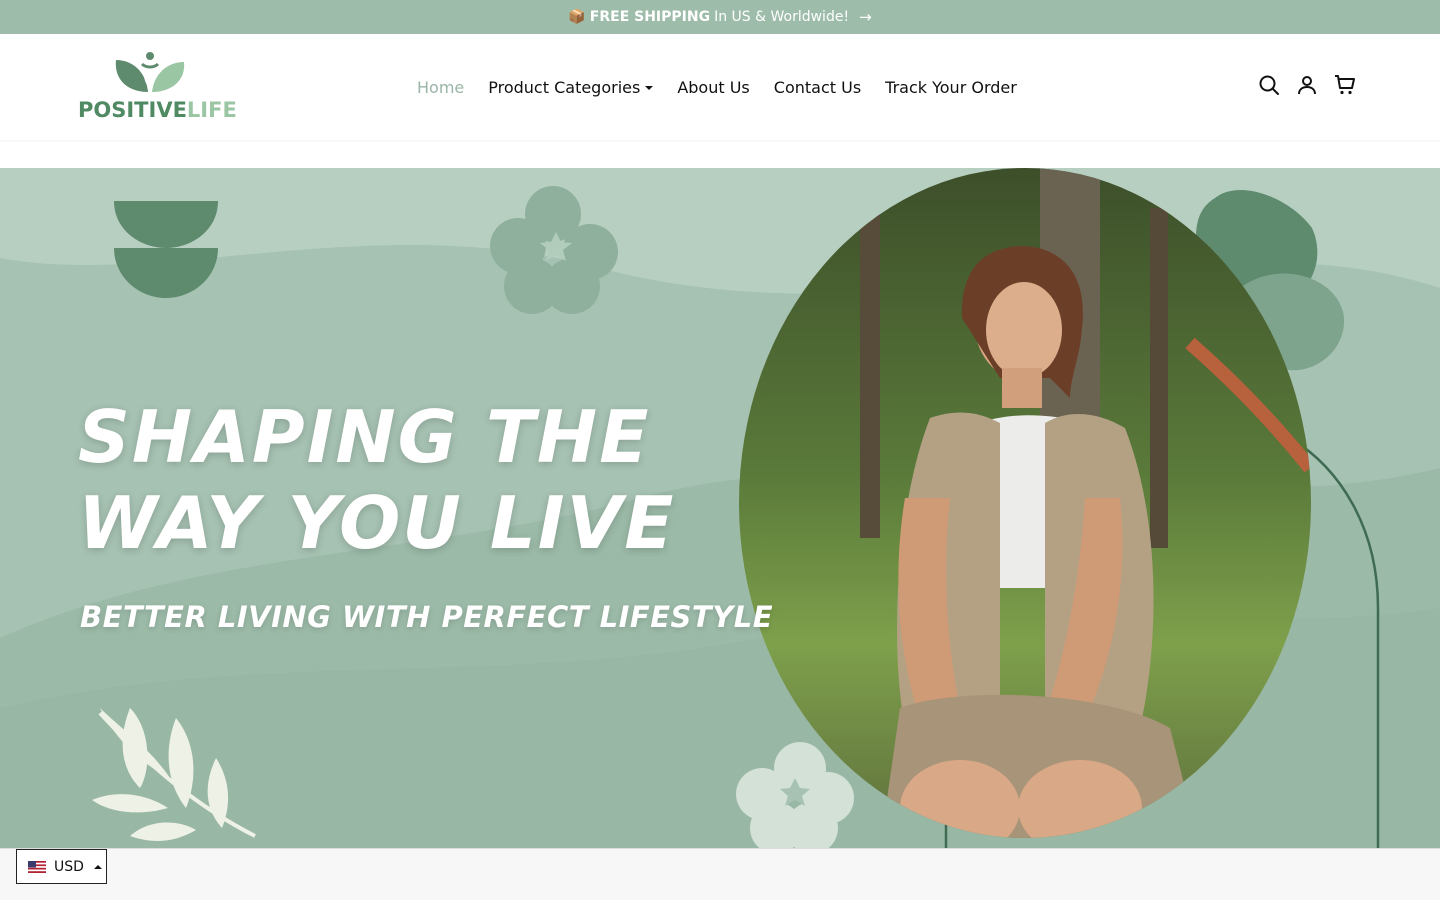 This screenshot has height=900, width=1440. I want to click on arrow-right-icon: →, so click(865, 17).